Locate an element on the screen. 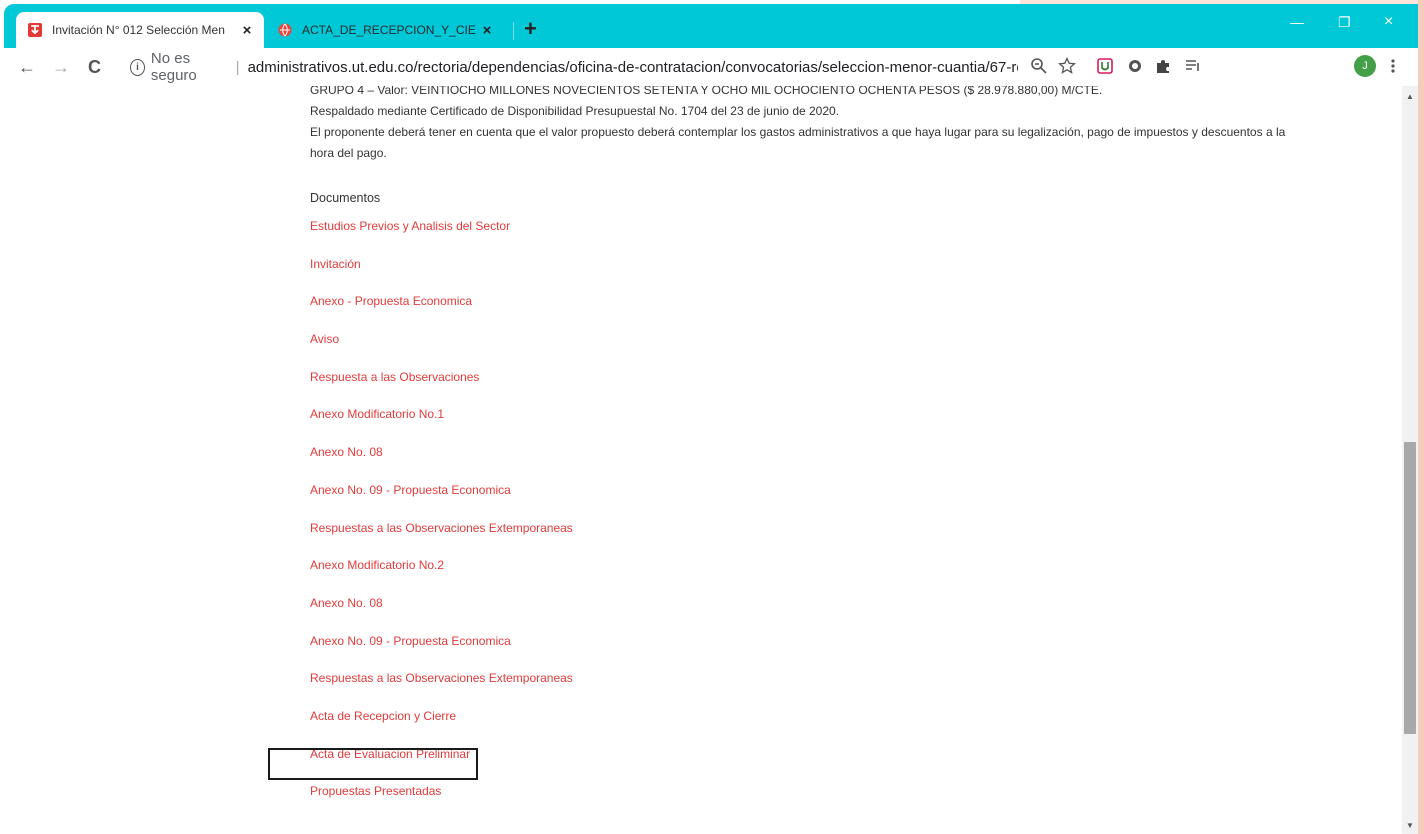  tab-title: ACTA_DE_RECEPCION_Y_CIERRE_ is located at coordinates (389, 30).